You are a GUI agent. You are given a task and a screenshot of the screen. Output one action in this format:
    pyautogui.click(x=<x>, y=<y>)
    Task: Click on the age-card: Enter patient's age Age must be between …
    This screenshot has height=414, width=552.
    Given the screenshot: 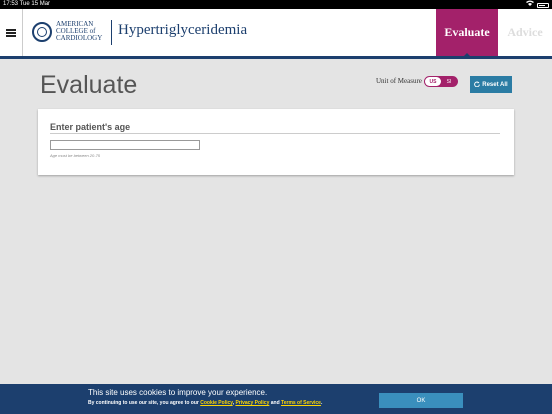 What is the action you would take?
    pyautogui.click(x=276, y=142)
    